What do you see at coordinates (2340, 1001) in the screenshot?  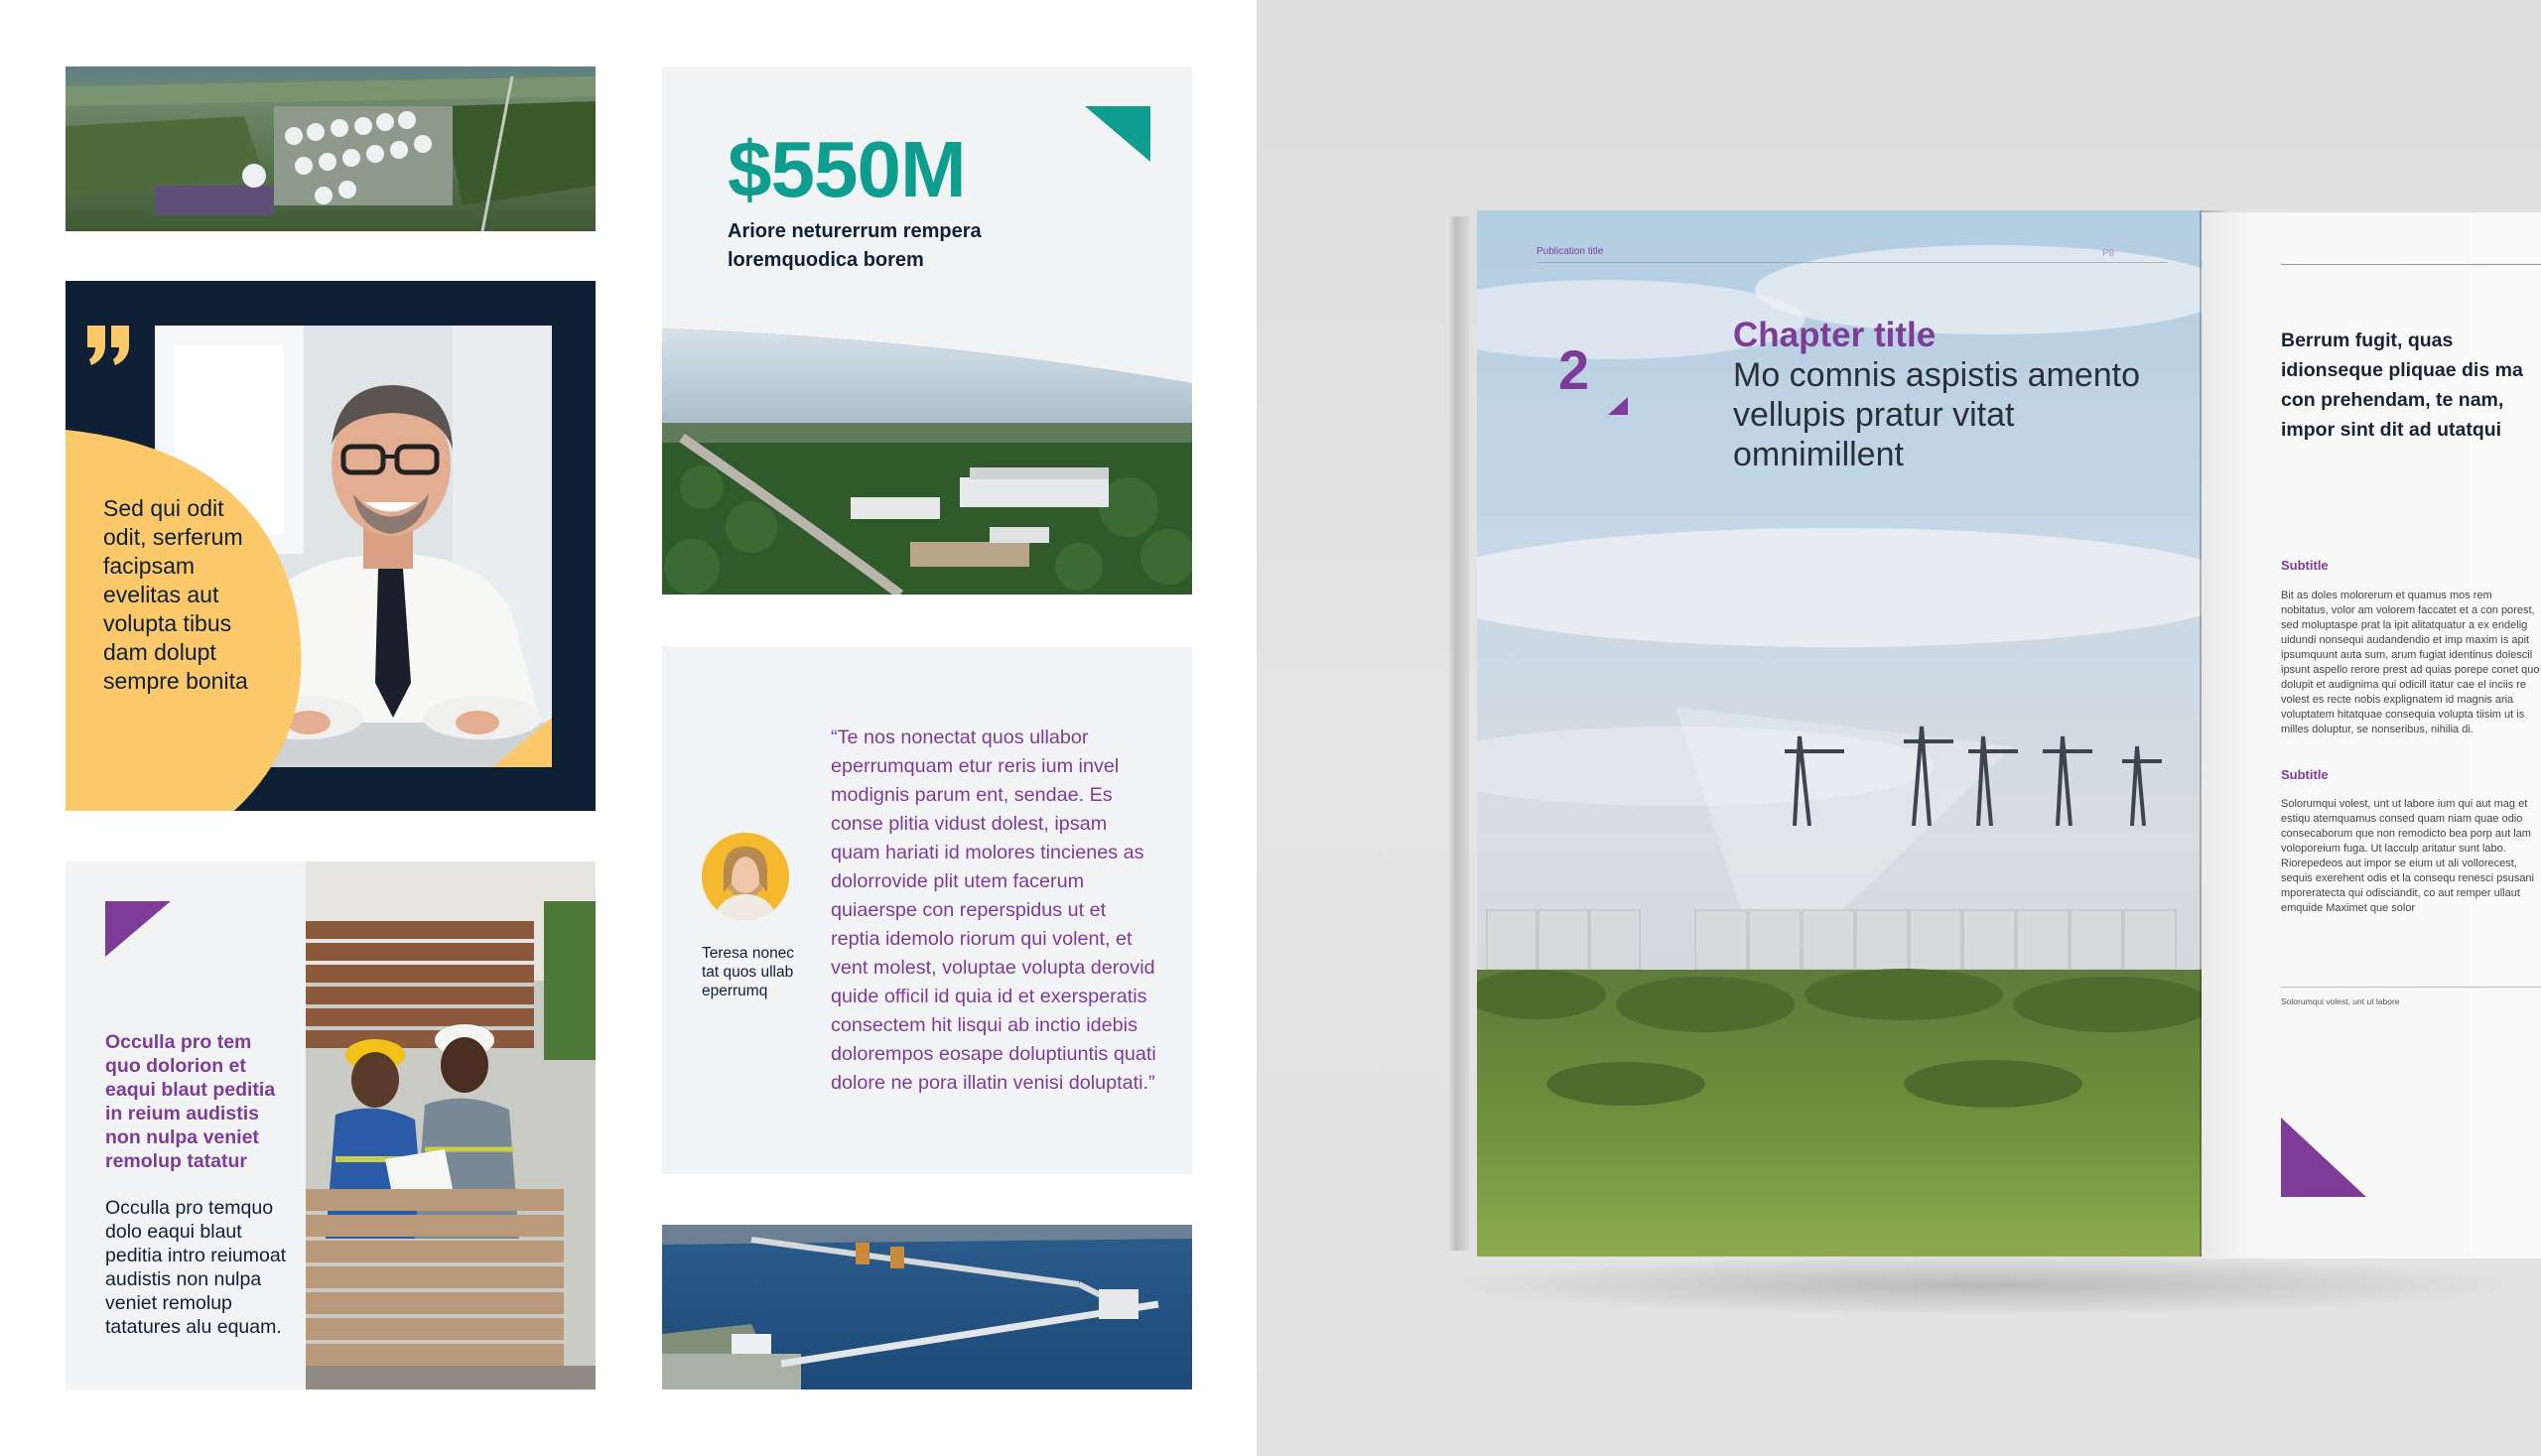 I see `right-page-footnote: Solorumqui volest, unt ut labore` at bounding box center [2340, 1001].